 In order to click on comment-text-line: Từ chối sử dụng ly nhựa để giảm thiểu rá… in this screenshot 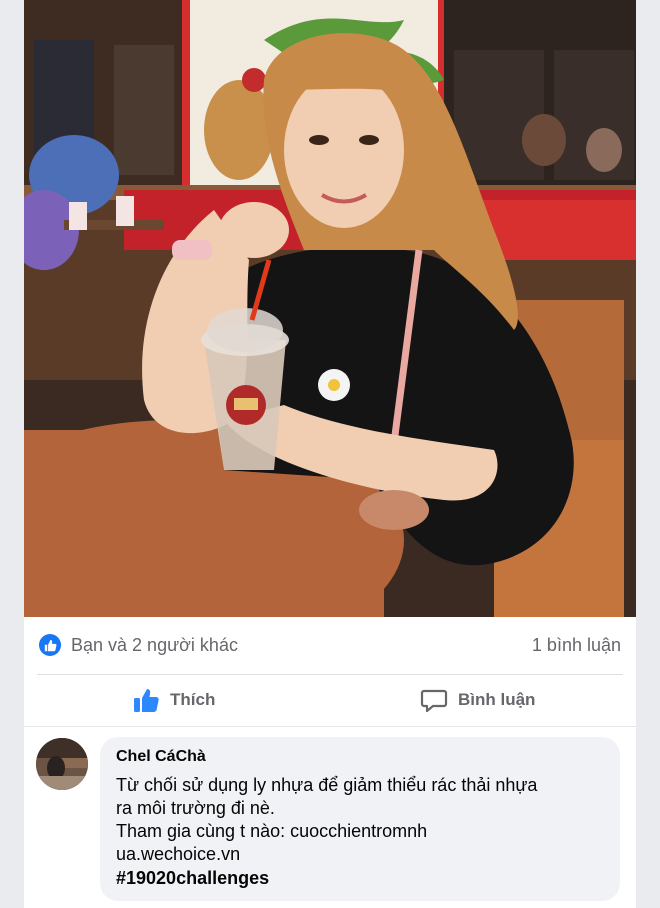, I will do `click(327, 785)`.